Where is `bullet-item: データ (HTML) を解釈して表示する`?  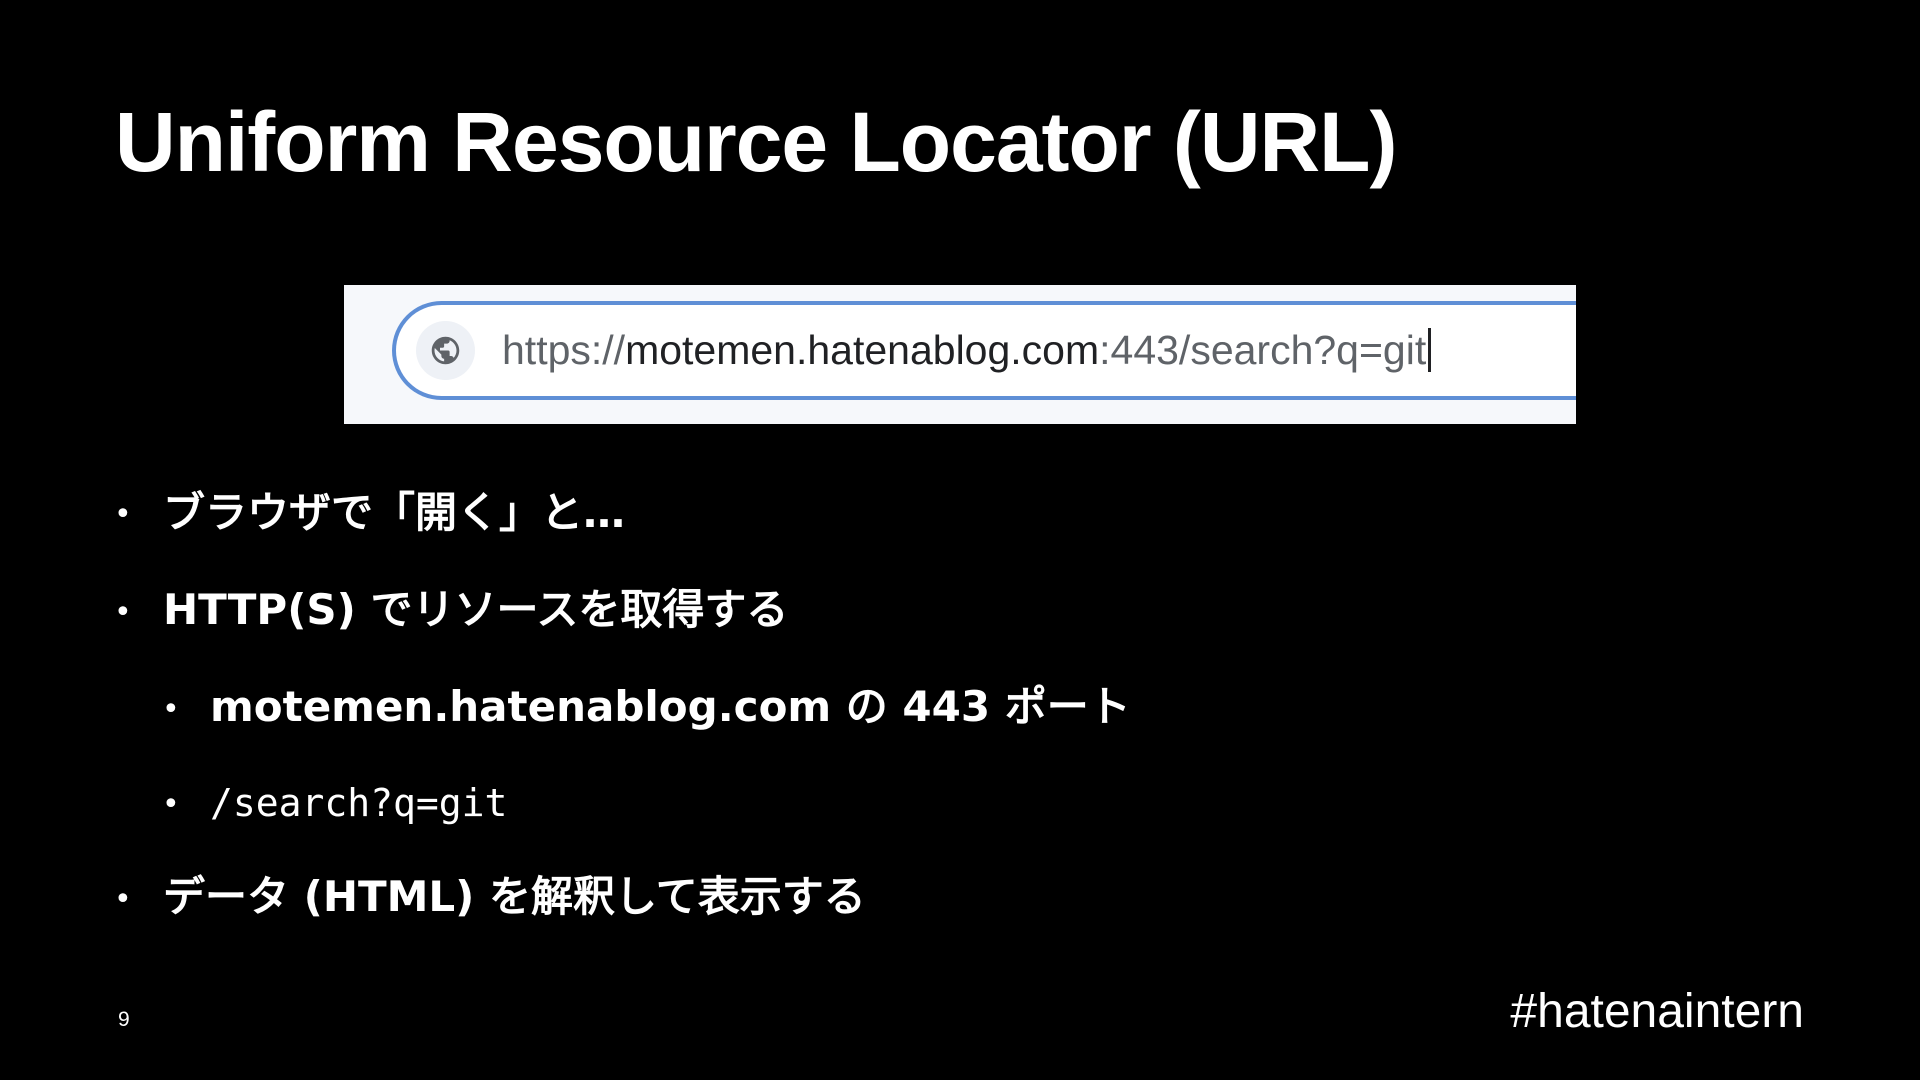 bullet-item: データ (HTML) を解釈して表示する is located at coordinates (514, 896).